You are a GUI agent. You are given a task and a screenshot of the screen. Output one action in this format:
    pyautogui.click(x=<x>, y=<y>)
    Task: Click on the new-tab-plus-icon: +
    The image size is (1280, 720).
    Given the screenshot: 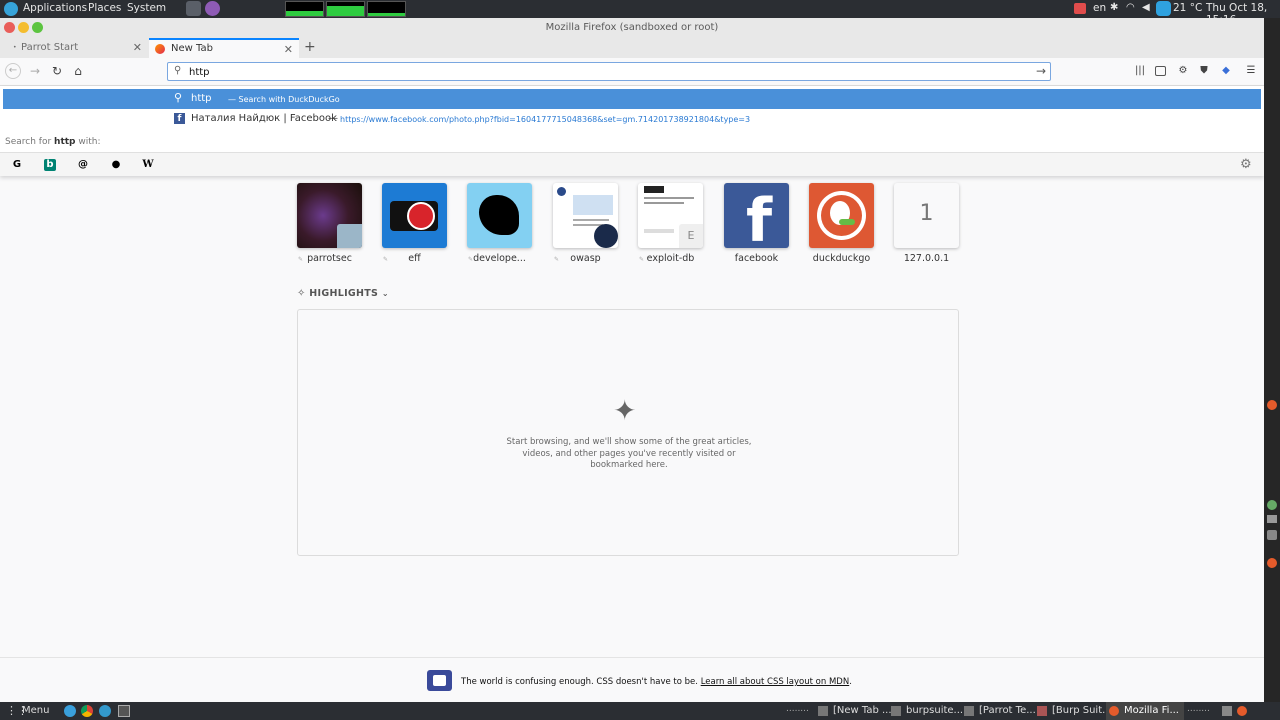 What is the action you would take?
    pyautogui.click(x=310, y=47)
    